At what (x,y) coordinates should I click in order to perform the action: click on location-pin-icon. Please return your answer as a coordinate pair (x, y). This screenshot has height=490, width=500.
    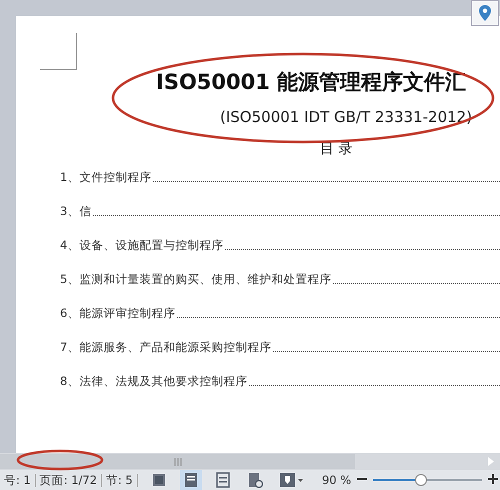
    Looking at the image, I should click on (485, 13).